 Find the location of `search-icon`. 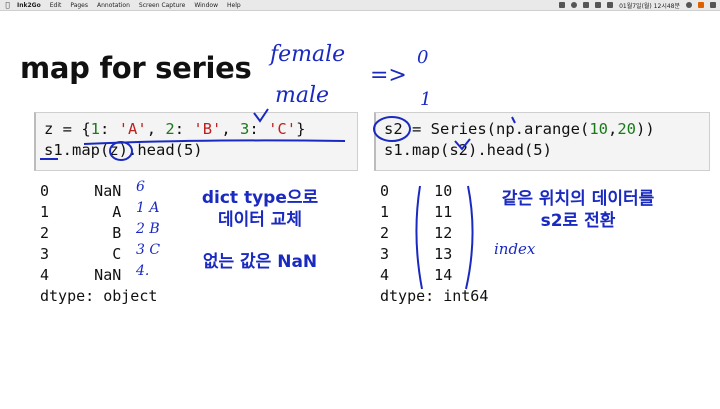

search-icon is located at coordinates (689, 5).